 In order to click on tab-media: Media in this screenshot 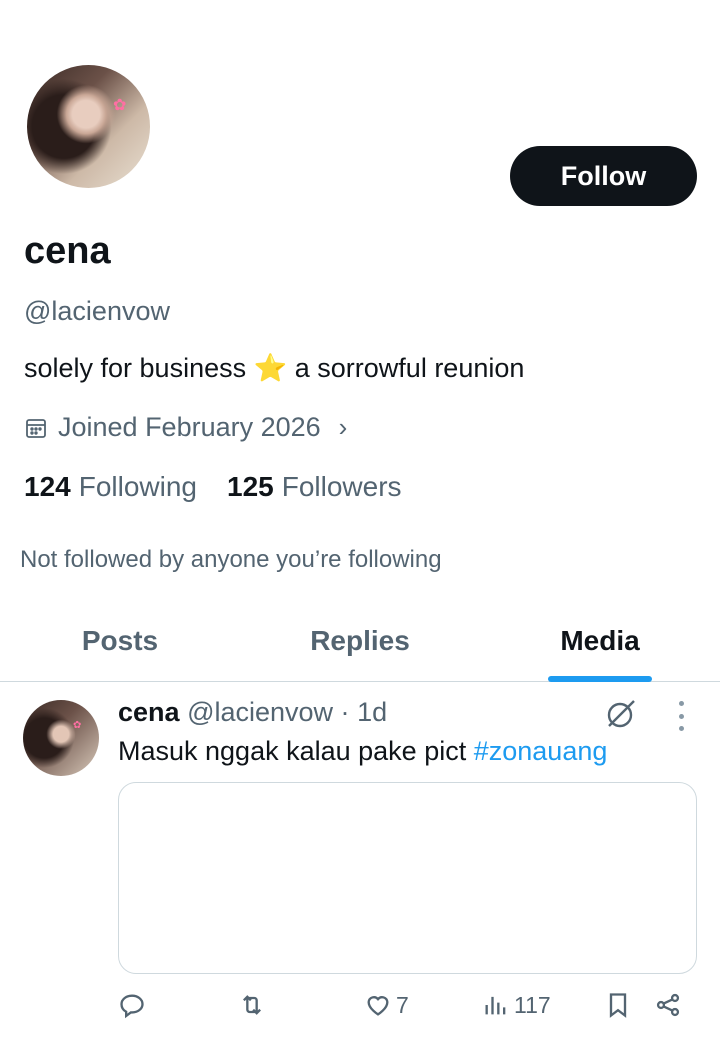, I will do `click(600, 640)`.